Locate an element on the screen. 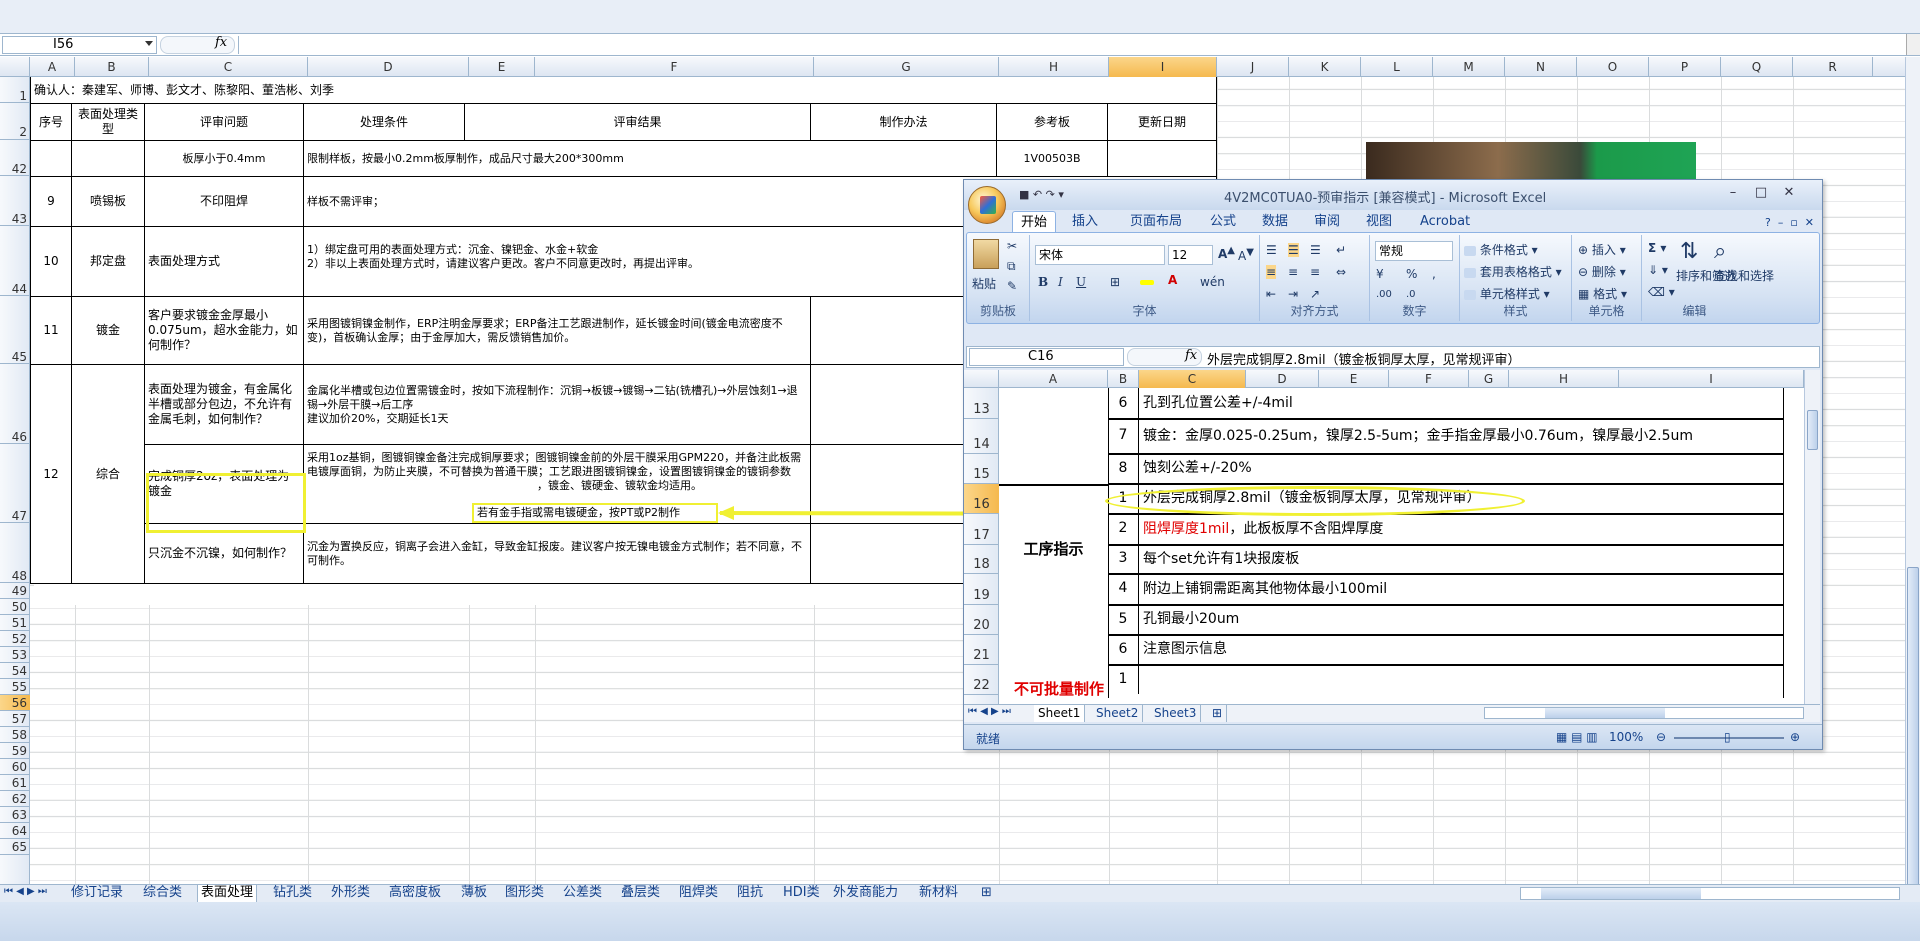 The height and width of the screenshot is (941, 1920). sheet-tab-stackup: 叠层类 is located at coordinates (640, 893).